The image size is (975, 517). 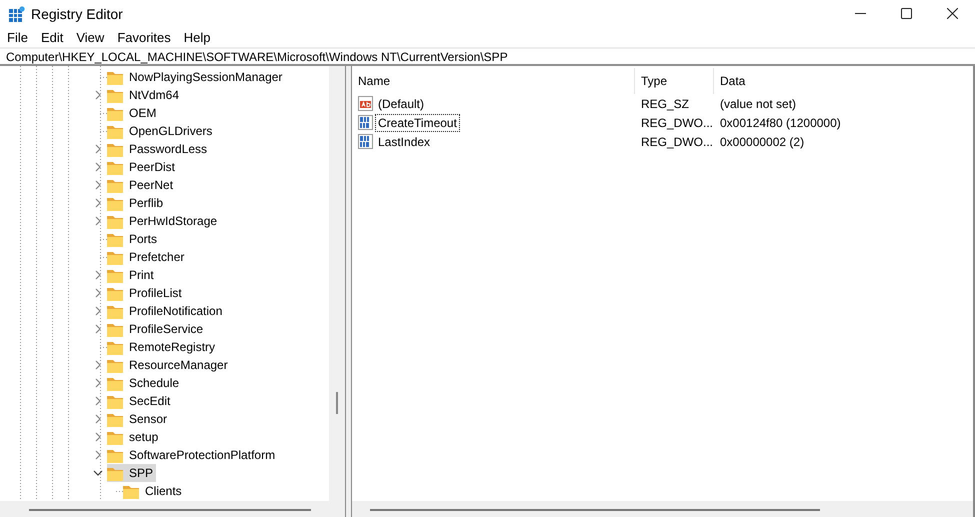 I want to click on tree-item: ProfileNotification, so click(x=166, y=311).